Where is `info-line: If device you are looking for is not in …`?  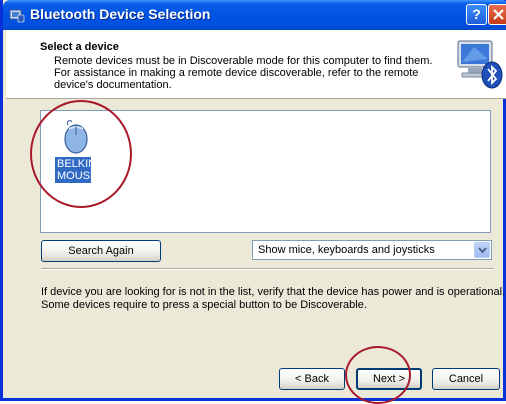 info-line: If device you are looking for is not in … is located at coordinates (273, 292).